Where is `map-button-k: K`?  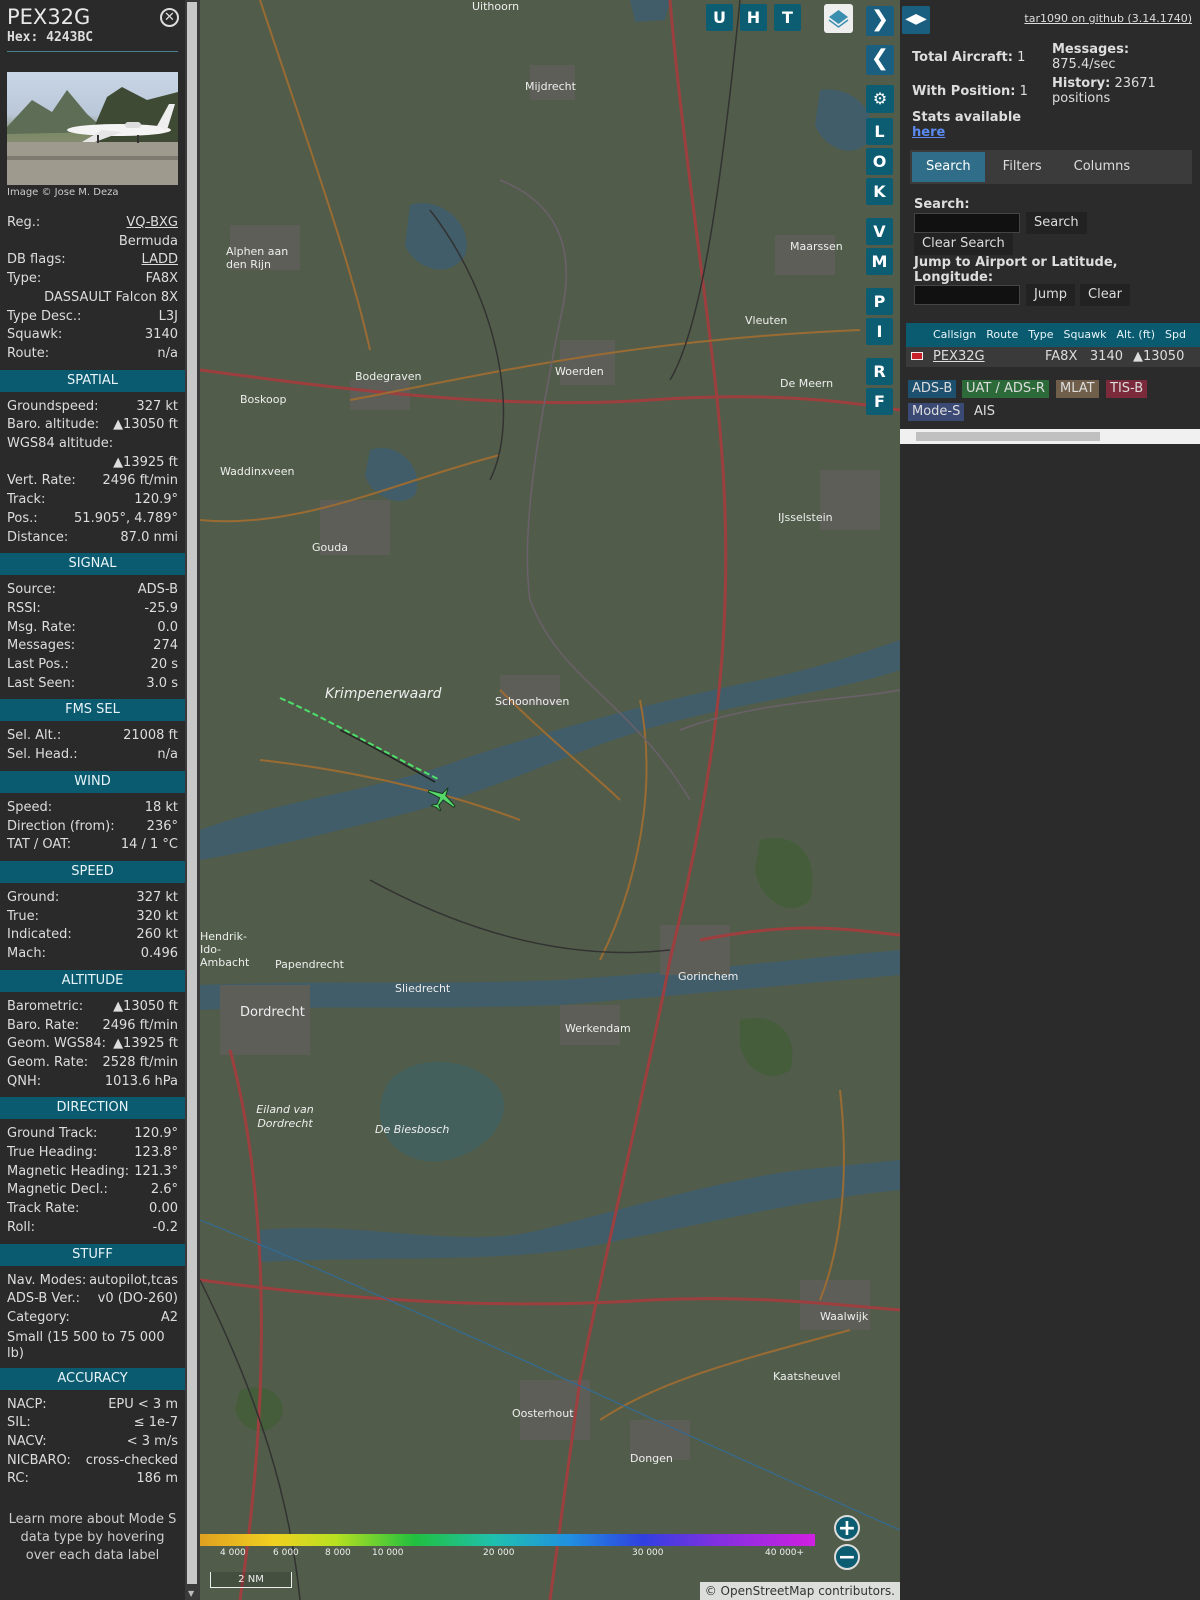 map-button-k: K is located at coordinates (879, 191).